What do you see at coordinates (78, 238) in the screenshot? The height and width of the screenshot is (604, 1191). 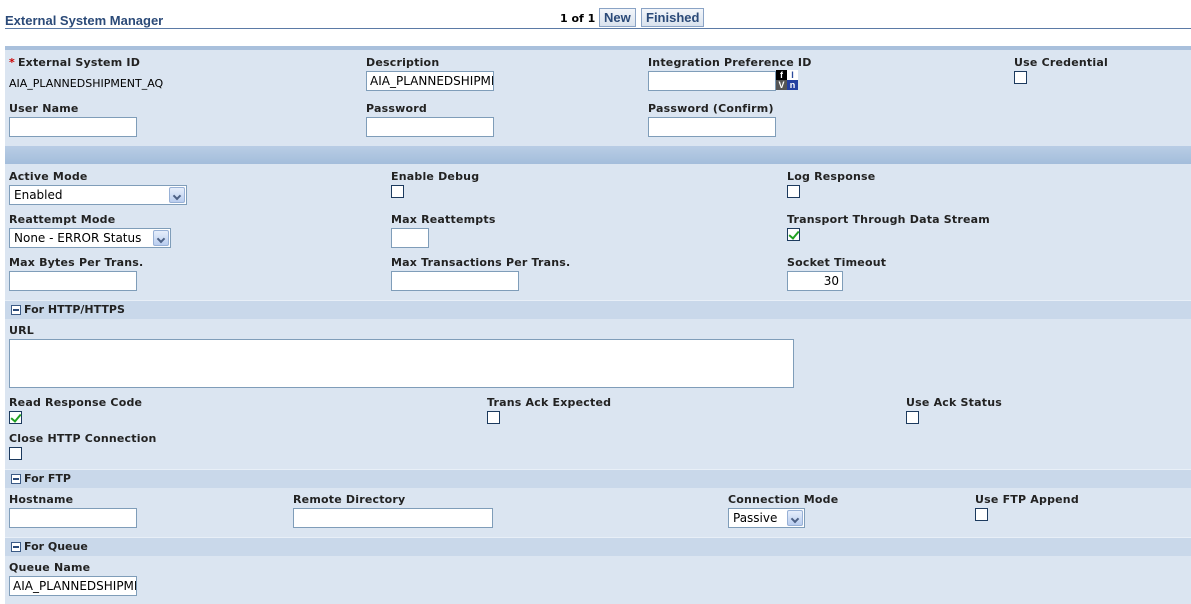 I see `reattempt-mode-value: None - ERROR Status` at bounding box center [78, 238].